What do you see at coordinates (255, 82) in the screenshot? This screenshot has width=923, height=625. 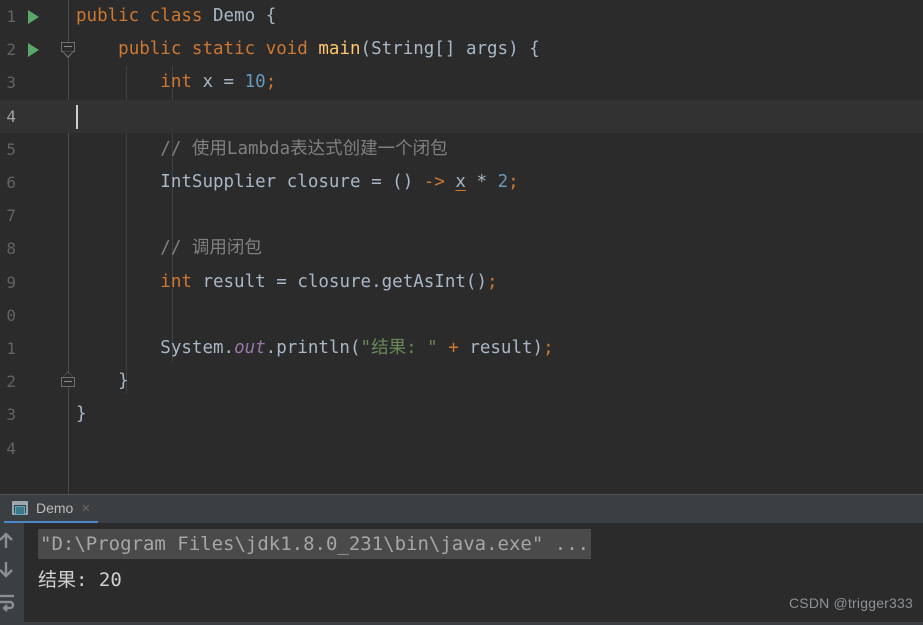 I see `token-number: 10` at bounding box center [255, 82].